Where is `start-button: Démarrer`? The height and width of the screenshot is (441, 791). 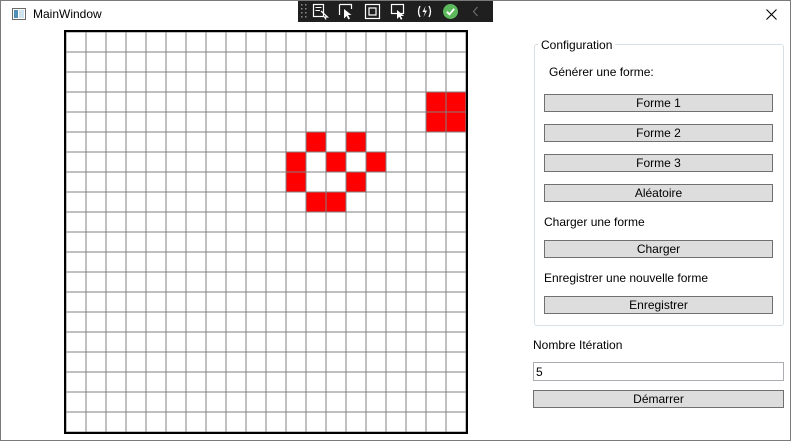 start-button: Démarrer is located at coordinates (658, 399).